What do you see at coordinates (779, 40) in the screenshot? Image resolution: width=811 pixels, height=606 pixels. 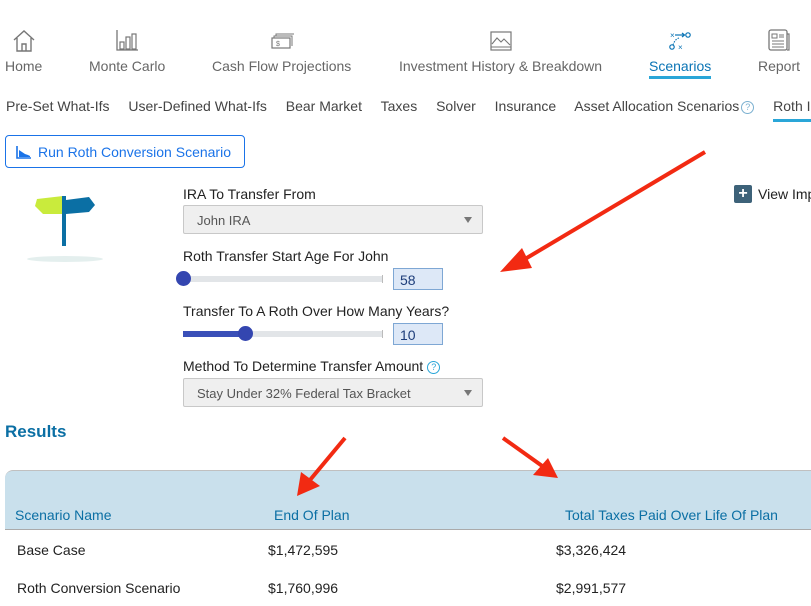 I see `report-icon` at bounding box center [779, 40].